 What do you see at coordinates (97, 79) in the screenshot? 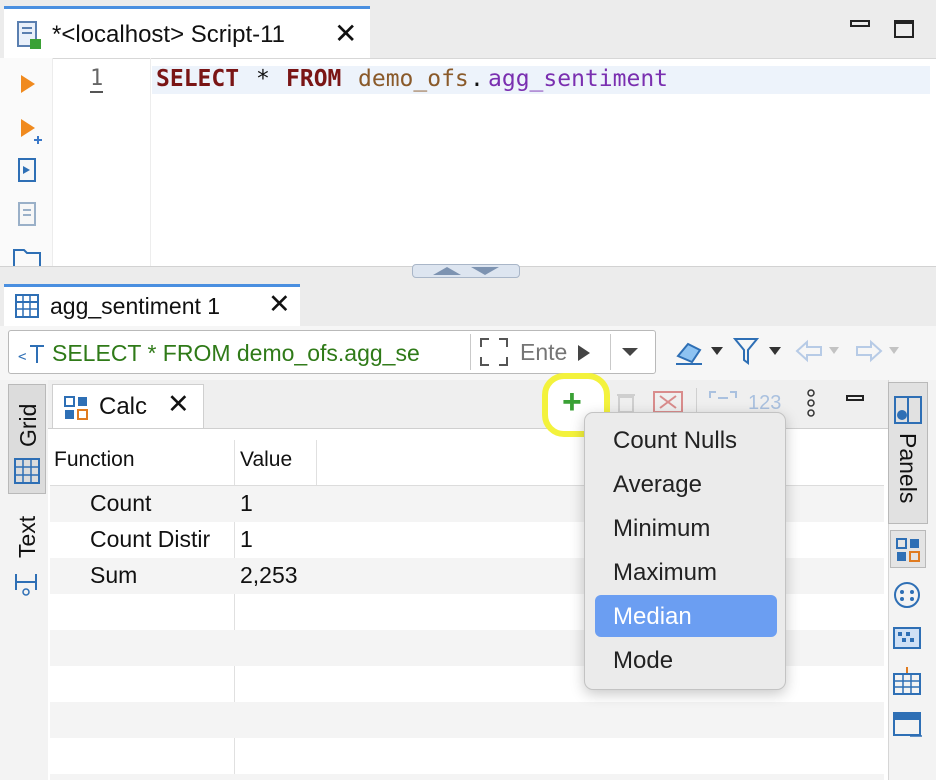
I see `line-number: 1` at bounding box center [97, 79].